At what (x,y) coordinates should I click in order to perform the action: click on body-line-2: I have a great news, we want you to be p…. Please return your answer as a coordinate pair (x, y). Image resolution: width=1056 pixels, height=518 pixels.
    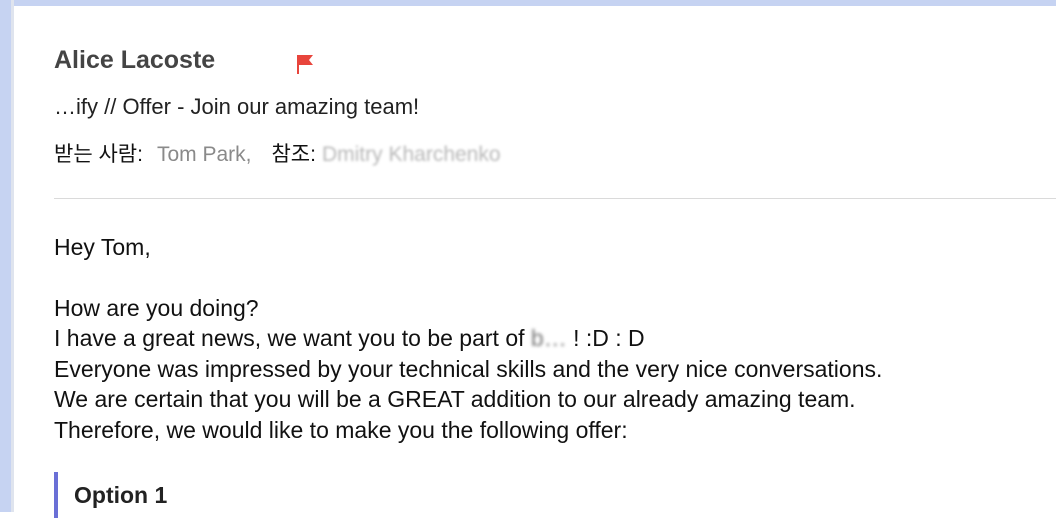
    Looking at the image, I should click on (545, 338).